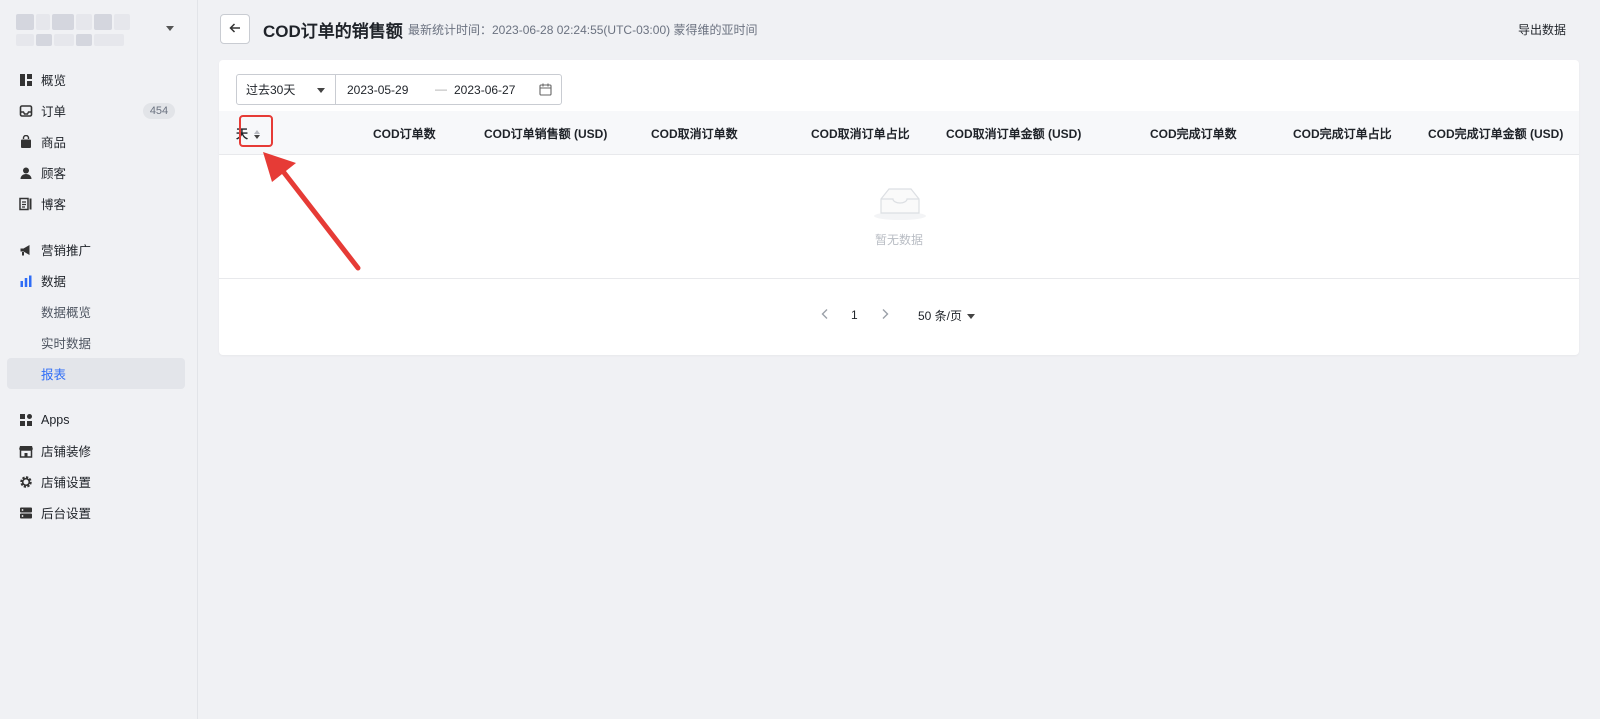  I want to click on page-title: COD订单的销售额, so click(333, 31).